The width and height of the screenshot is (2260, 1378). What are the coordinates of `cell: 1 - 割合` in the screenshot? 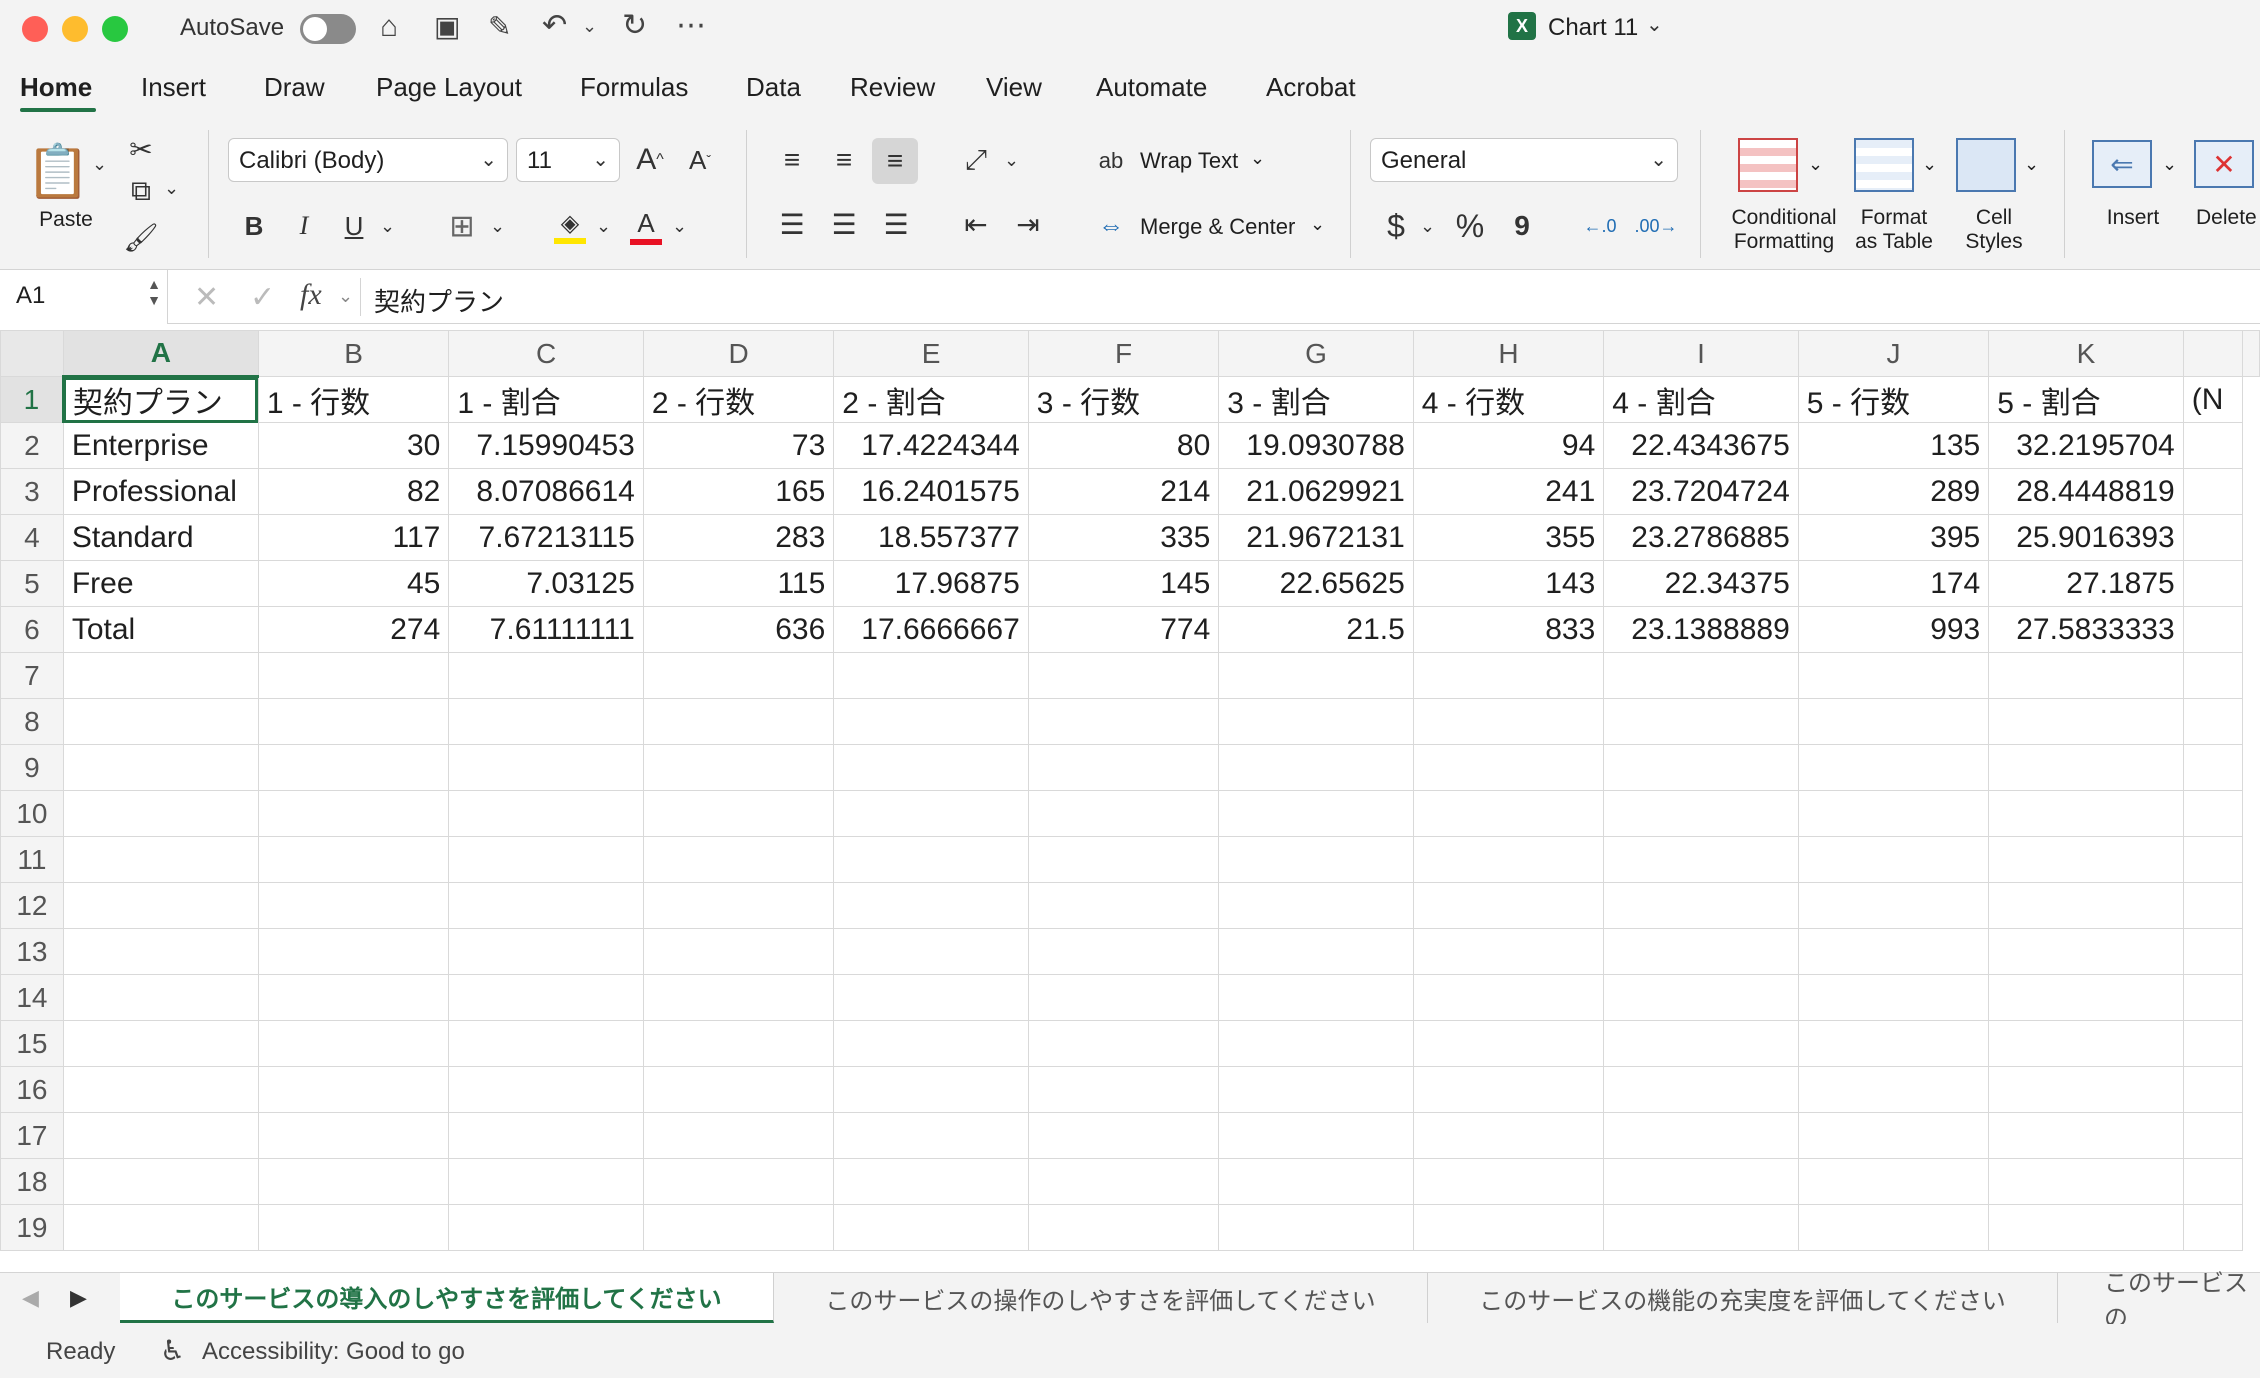 It's located at (546, 399).